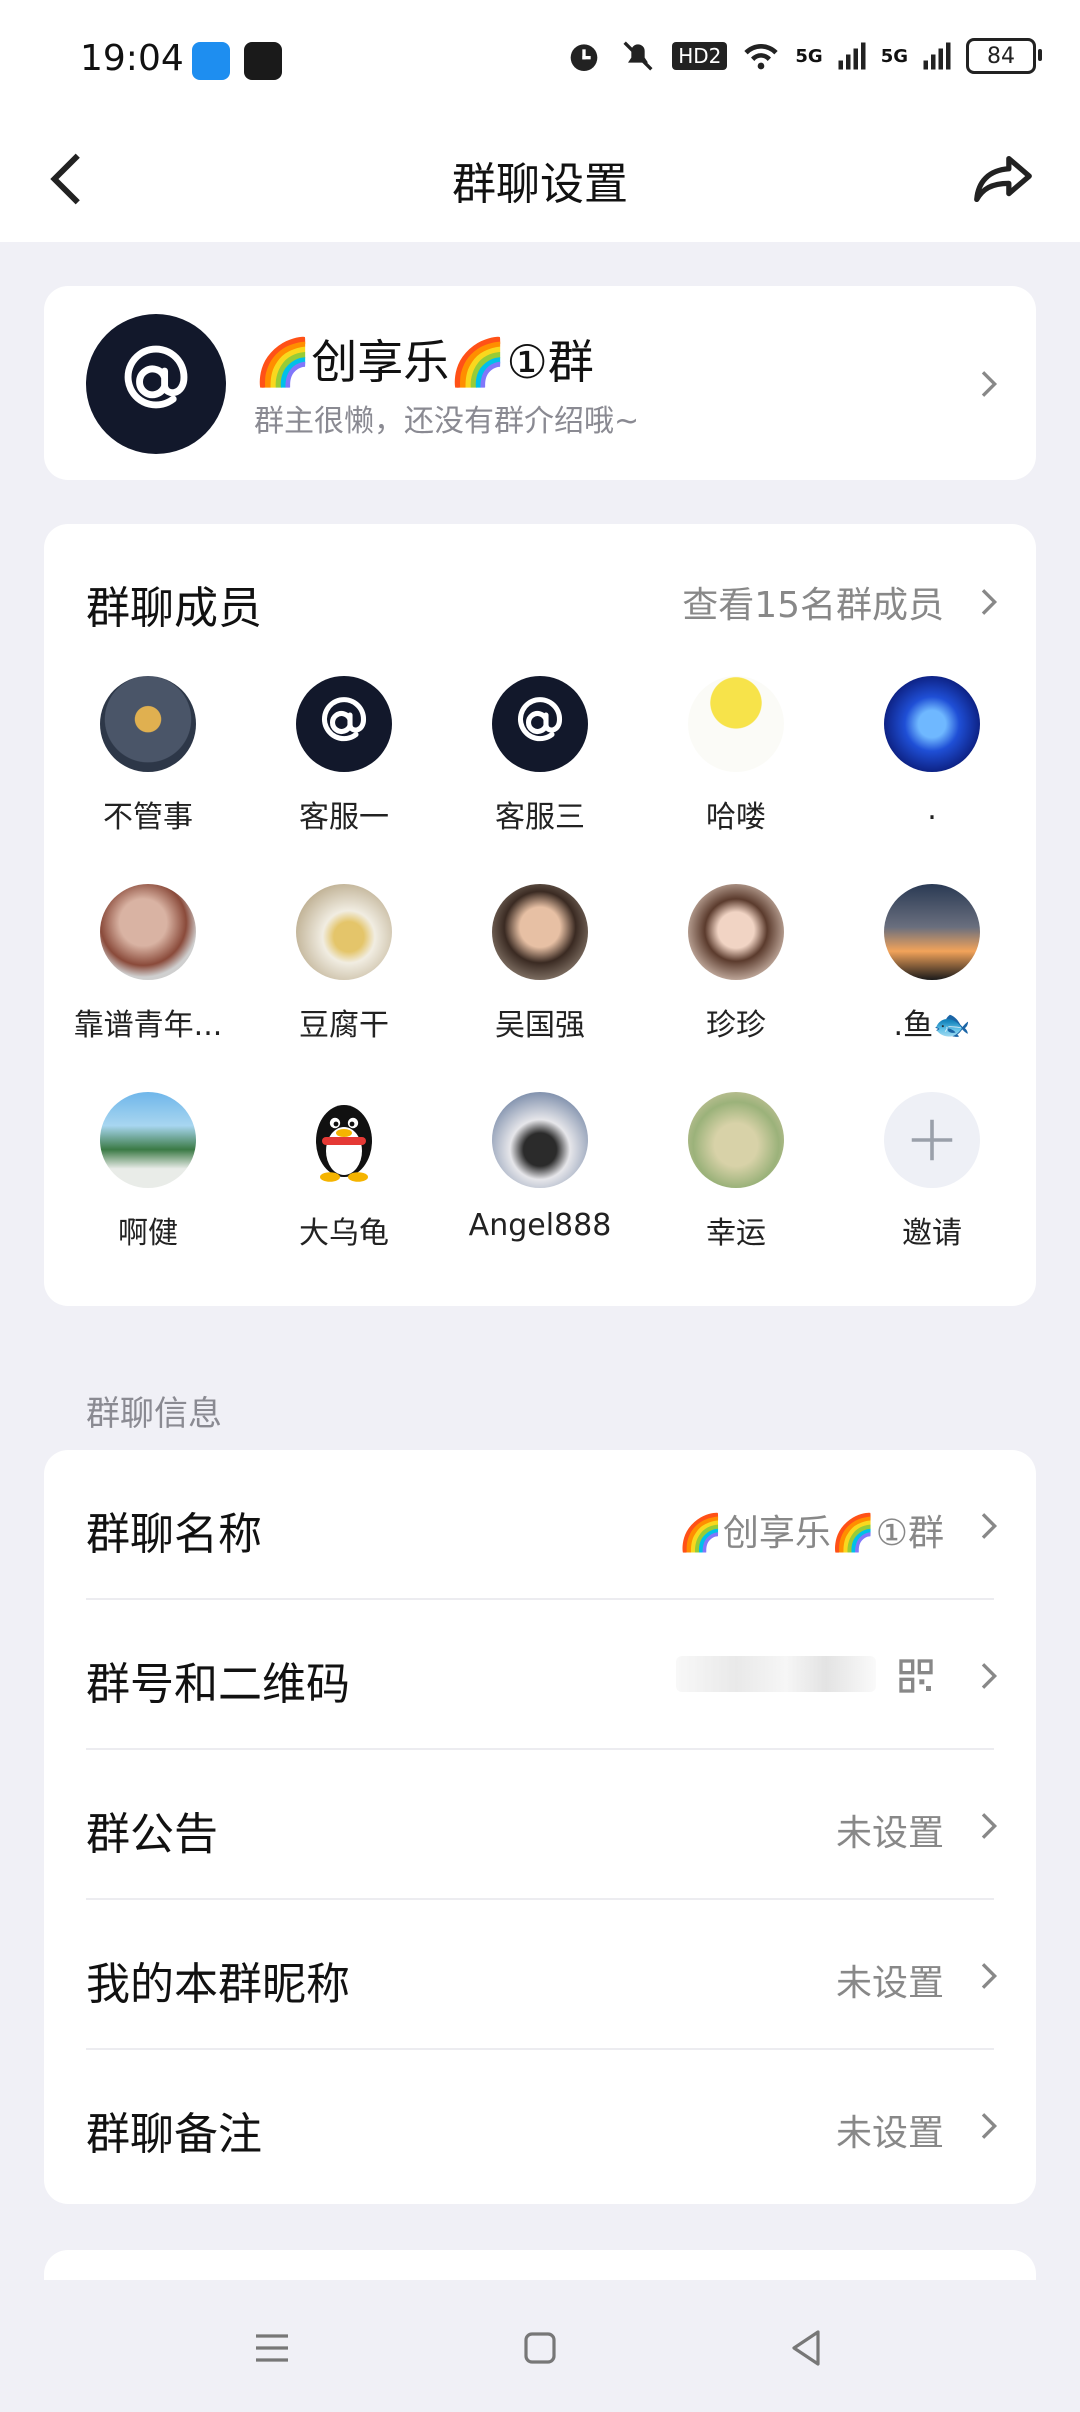 This screenshot has width=1080, height=2412. I want to click on status-icons: HD2 5G 5G 84, so click(803, 56).